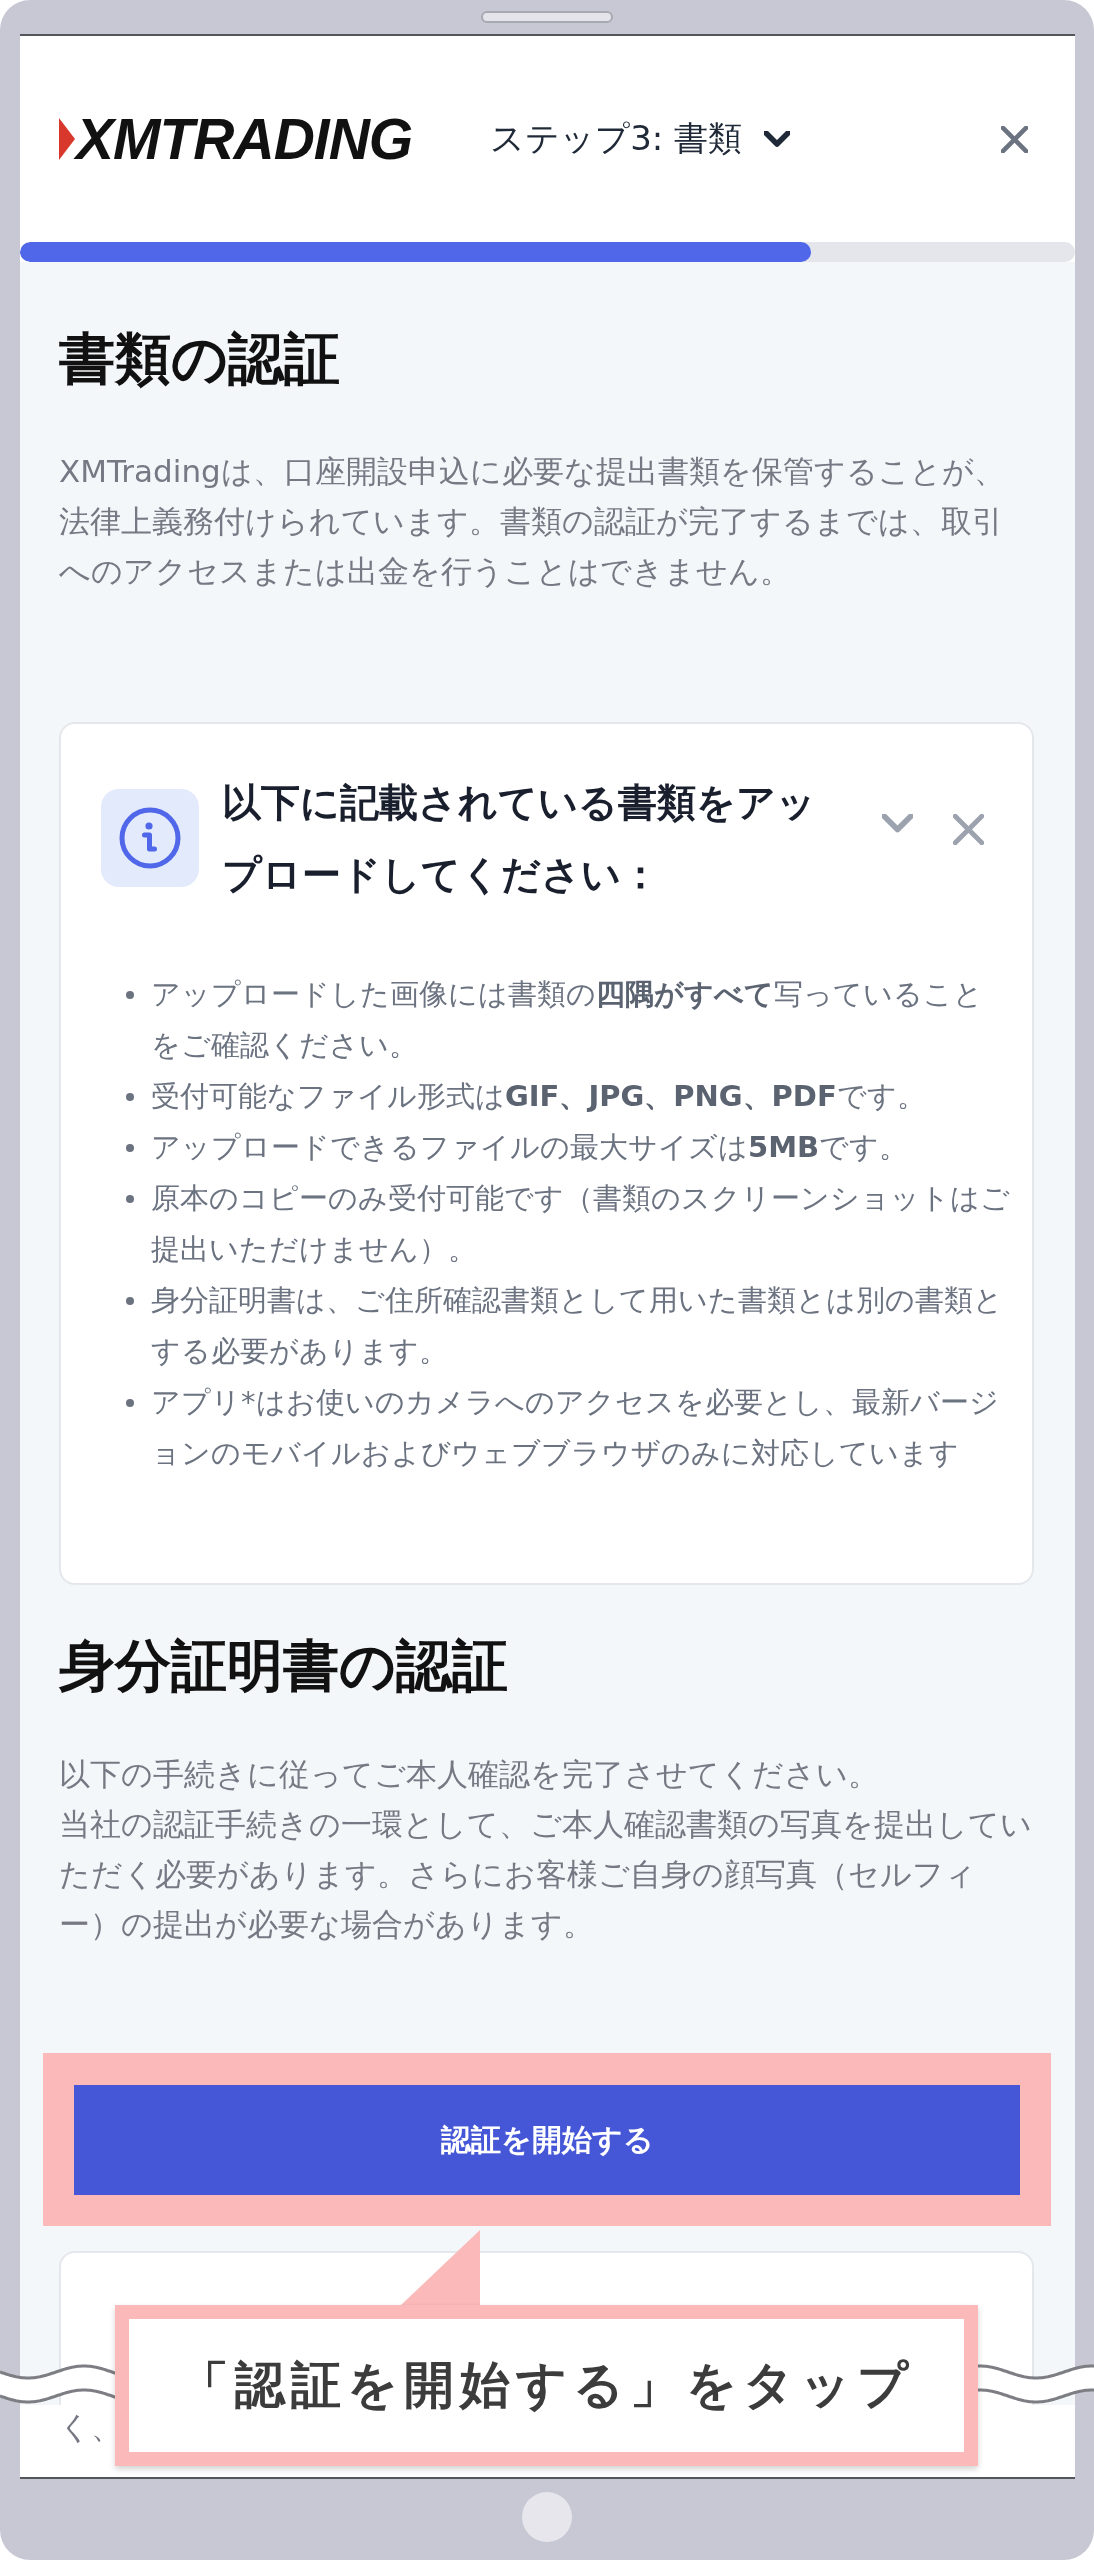 Image resolution: width=1094 pixels, height=2560 pixels. I want to click on info-icon, so click(150, 838).